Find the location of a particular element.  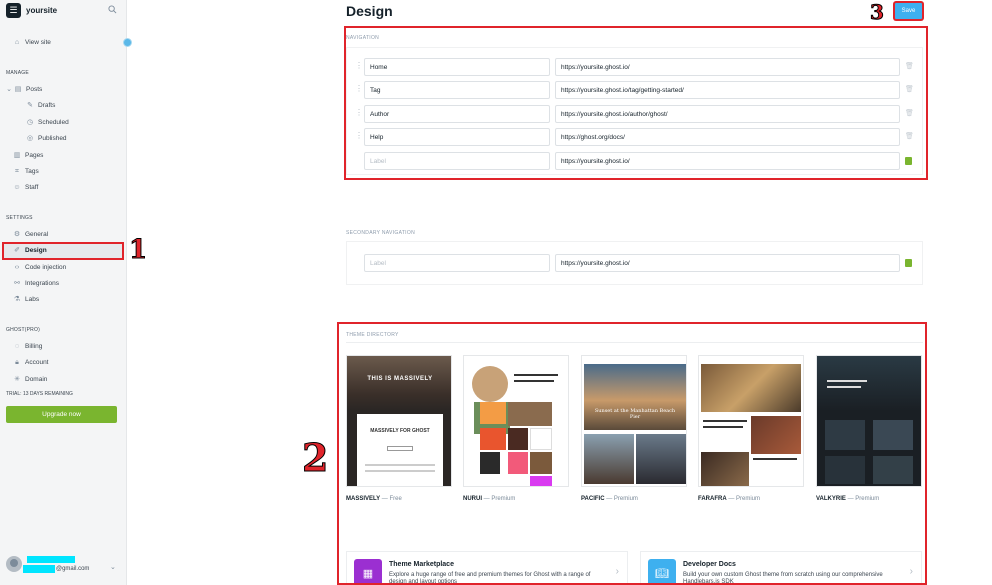

lock-icon: 🔒︎ is located at coordinates (17, 362).